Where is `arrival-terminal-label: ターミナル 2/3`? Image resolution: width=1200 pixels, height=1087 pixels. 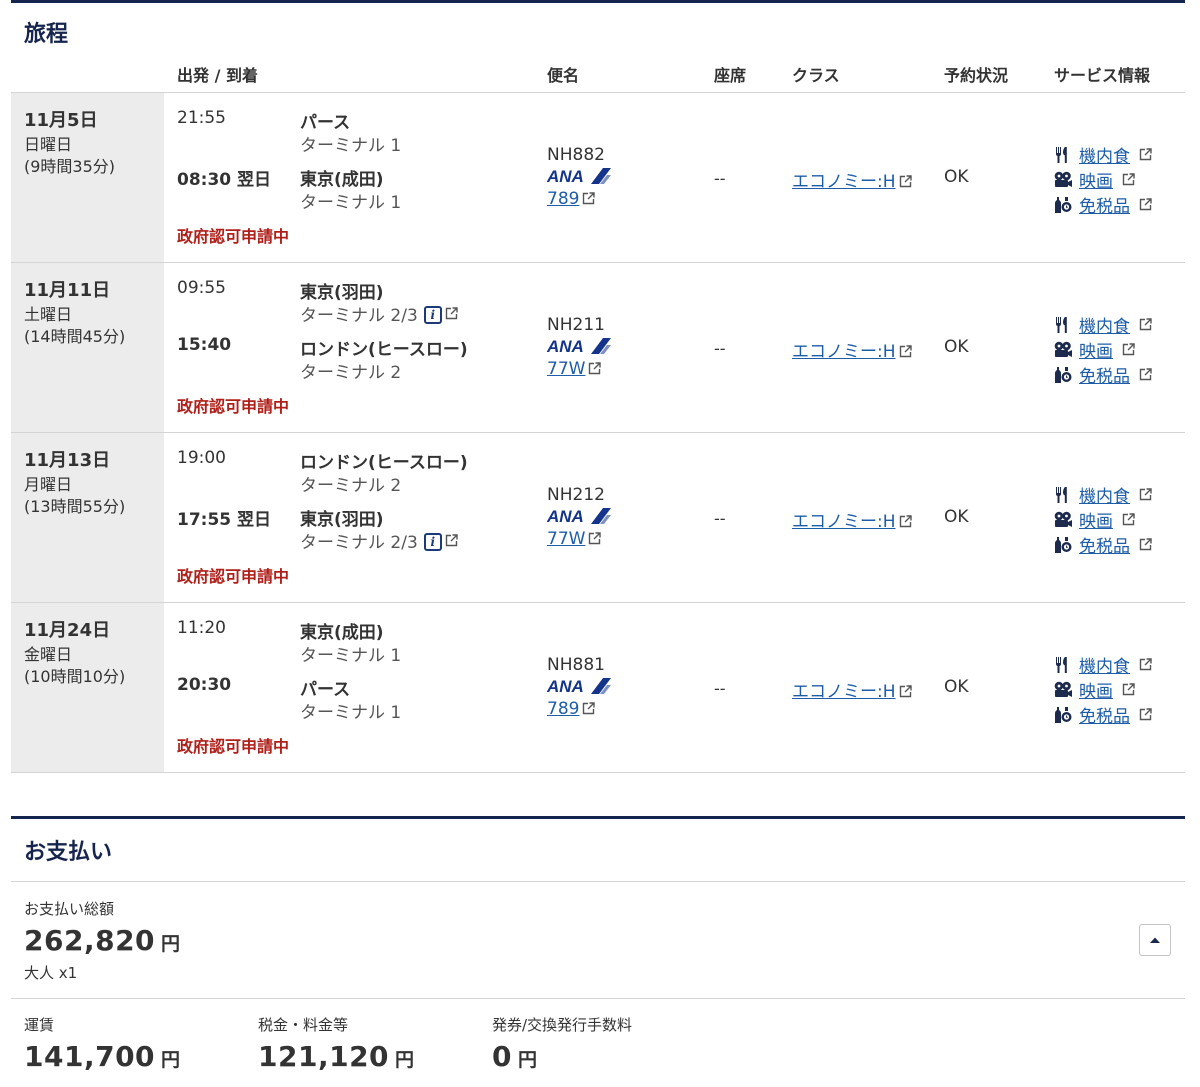
arrival-terminal-label: ターミナル 2/3 is located at coordinates (359, 543).